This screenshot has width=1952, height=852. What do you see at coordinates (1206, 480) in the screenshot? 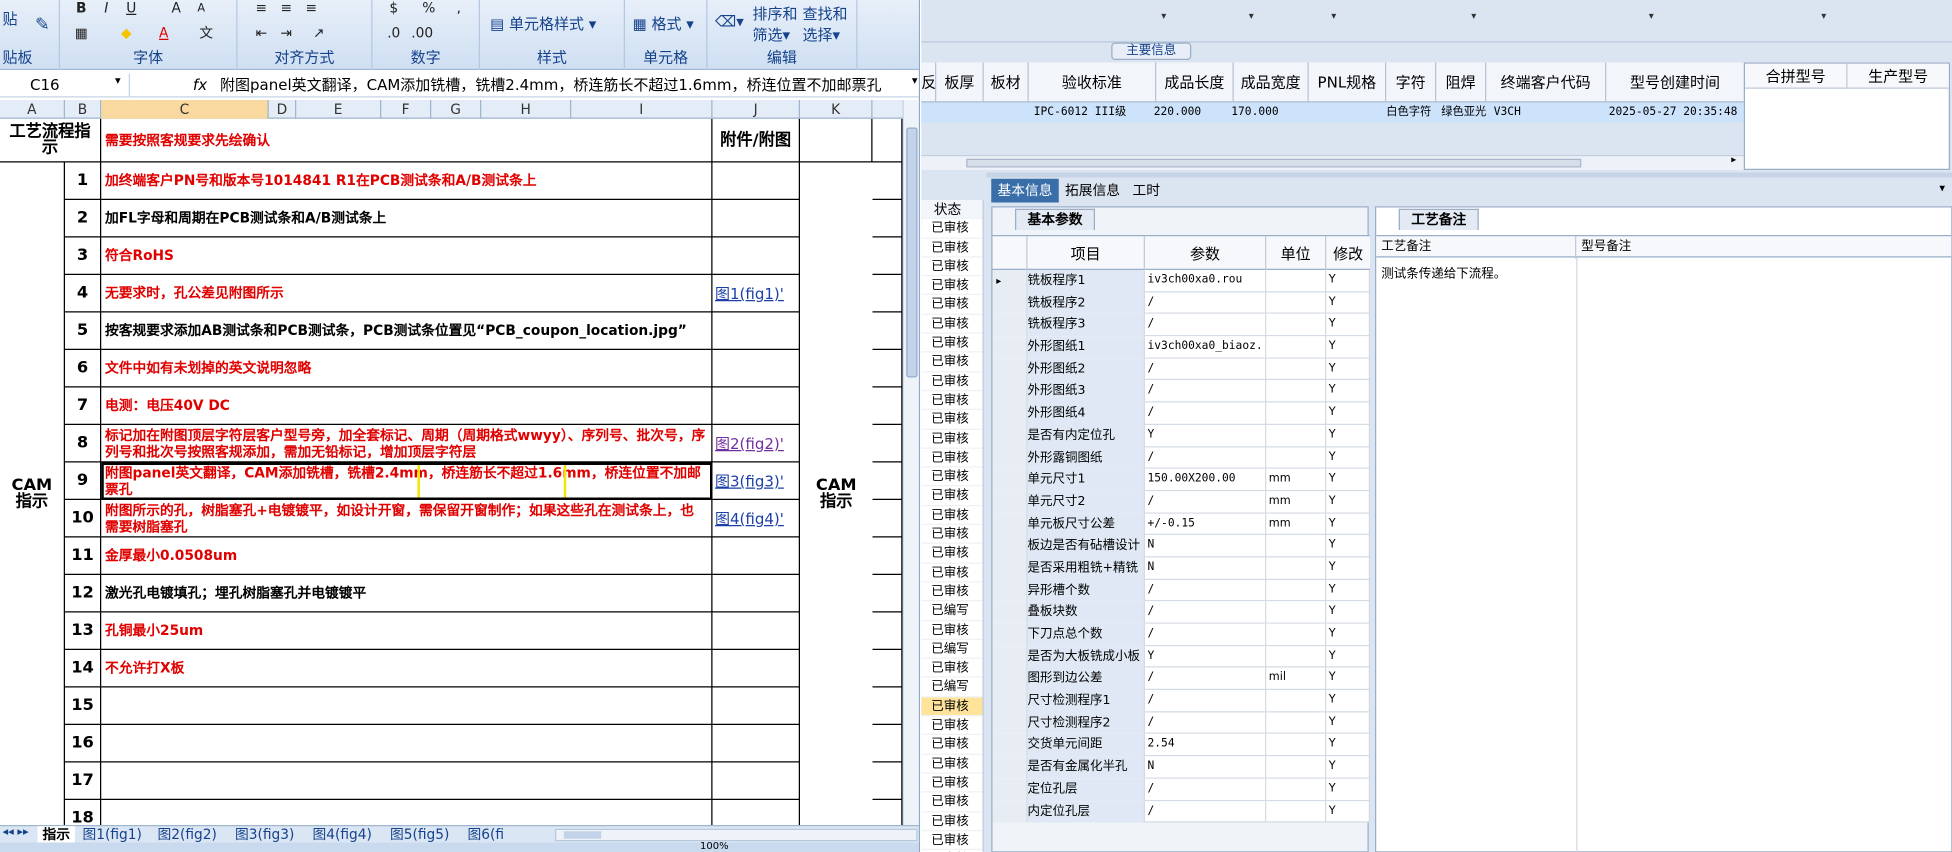
I see `param-value: 150.00X200.00` at bounding box center [1206, 480].